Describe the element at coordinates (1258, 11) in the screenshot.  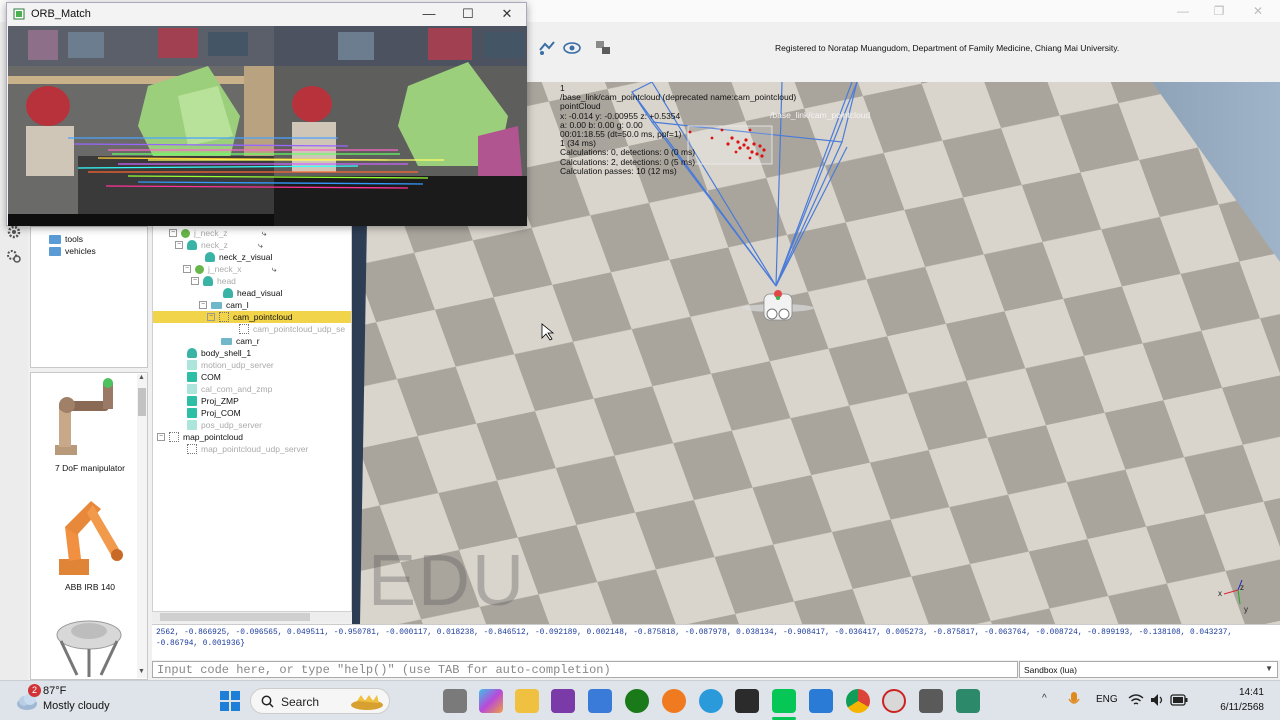
I see `app-close-button: ✕` at that location.